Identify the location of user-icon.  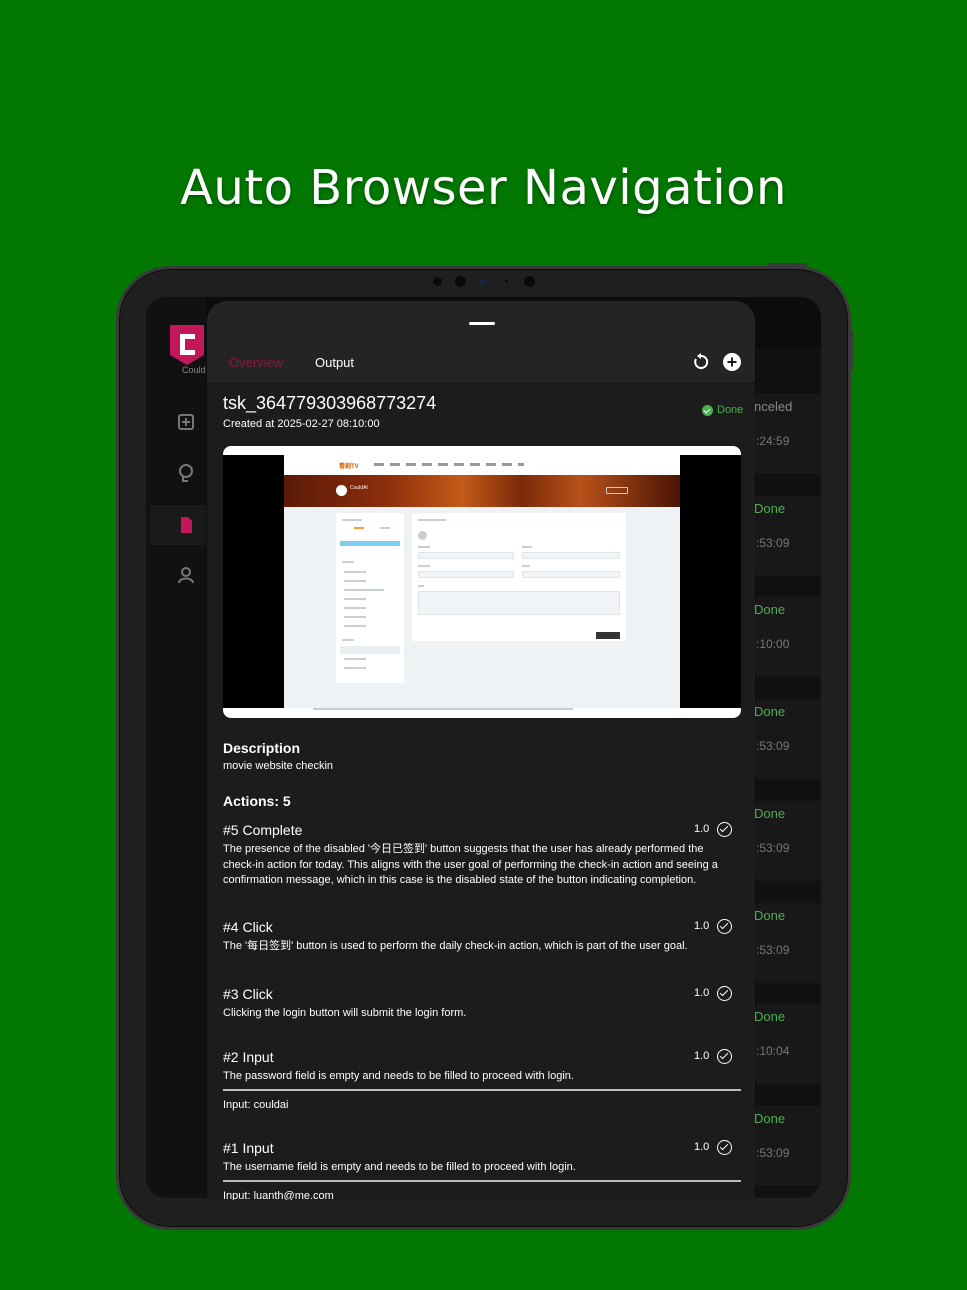
(186, 575).